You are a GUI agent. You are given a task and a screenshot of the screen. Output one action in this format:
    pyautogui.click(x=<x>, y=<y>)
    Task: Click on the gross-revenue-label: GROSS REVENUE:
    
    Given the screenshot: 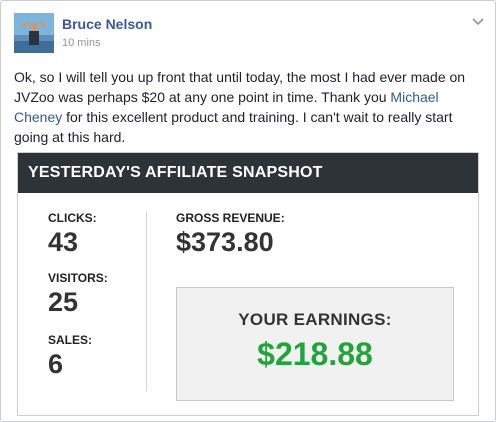 What is the action you would take?
    pyautogui.click(x=230, y=218)
    